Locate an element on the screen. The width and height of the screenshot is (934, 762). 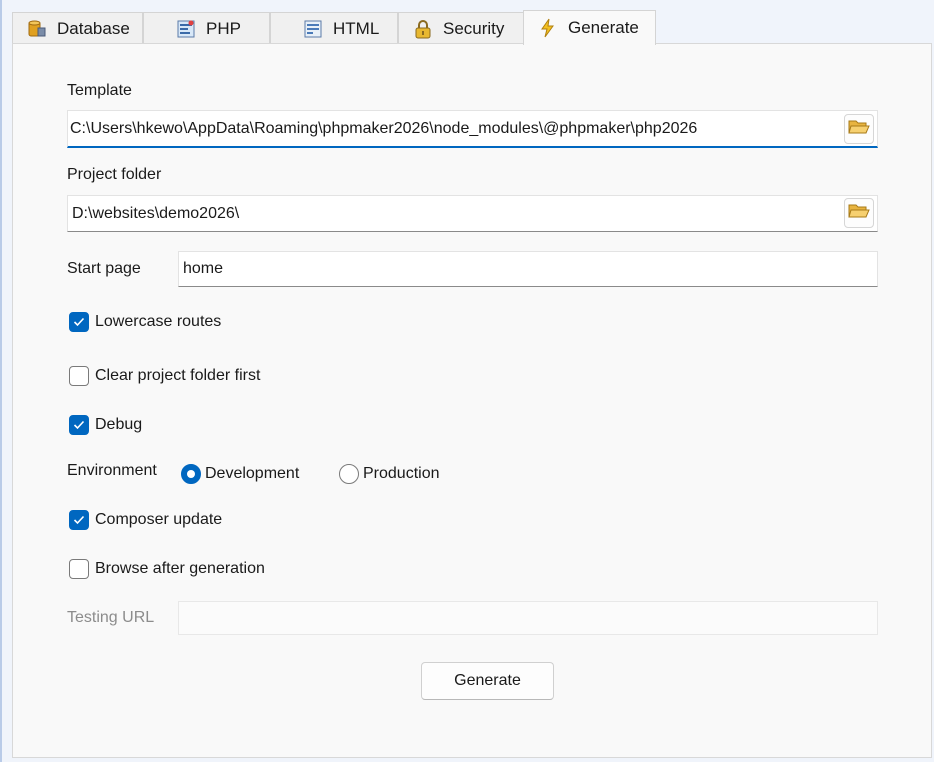
lowercase-routes-row: Lowercase routes is located at coordinates (145, 322).